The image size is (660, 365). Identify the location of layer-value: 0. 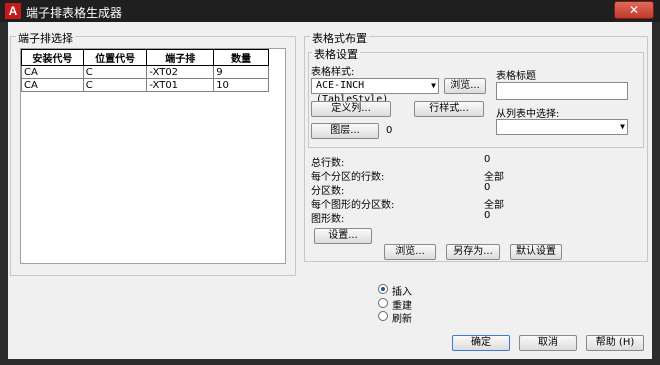
(389, 130).